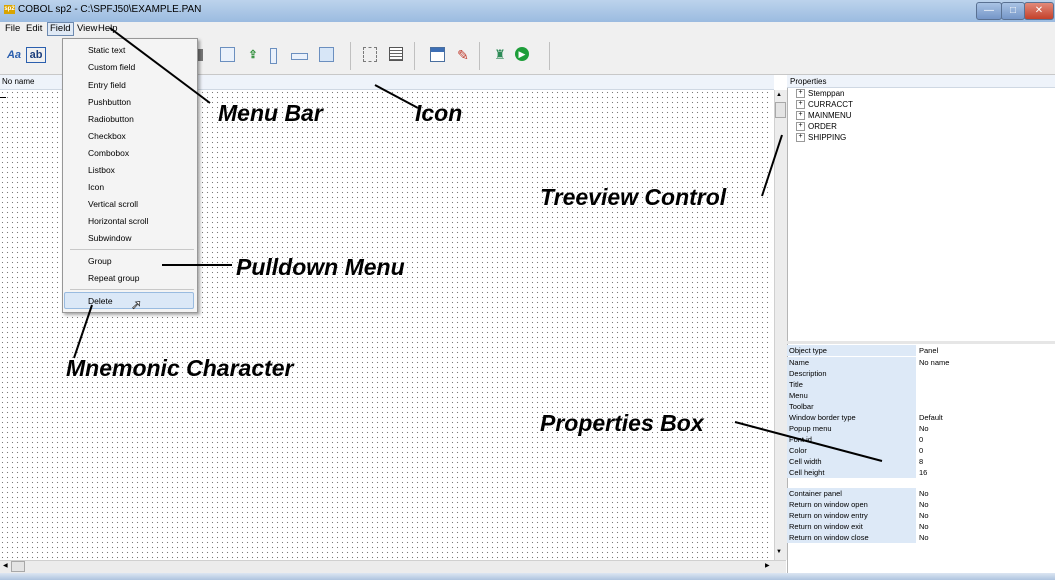 This screenshot has height=580, width=1055. I want to click on menu-item-combobox: Combobox, so click(108, 153).